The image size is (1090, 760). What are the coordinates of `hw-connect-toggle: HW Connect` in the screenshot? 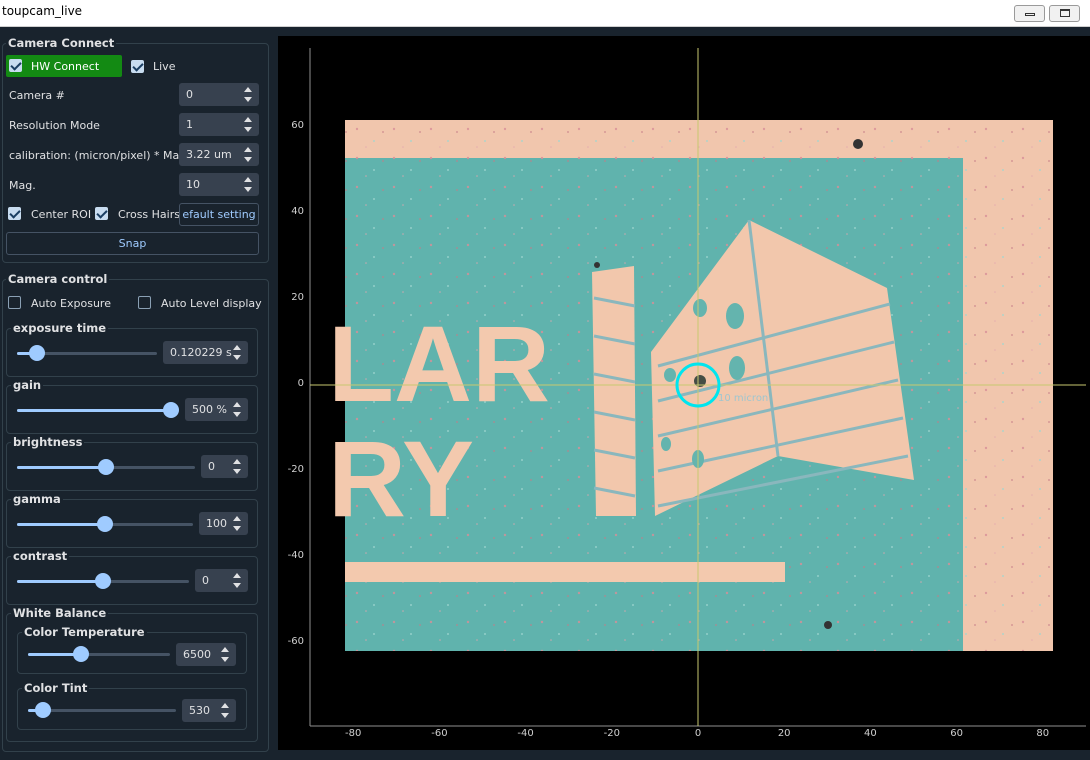 It's located at (64, 66).